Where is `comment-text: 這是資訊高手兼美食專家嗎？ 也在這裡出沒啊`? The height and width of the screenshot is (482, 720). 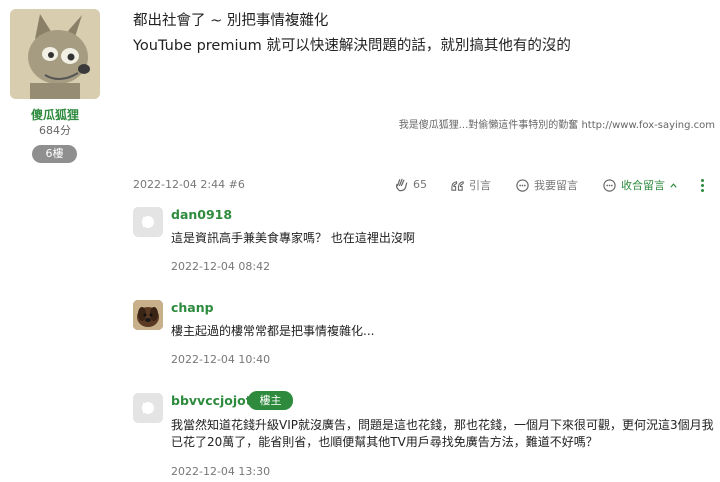 comment-text: 這是資訊高手兼美食專家嗎？ 也在這裡出沒啊 is located at coordinates (293, 238).